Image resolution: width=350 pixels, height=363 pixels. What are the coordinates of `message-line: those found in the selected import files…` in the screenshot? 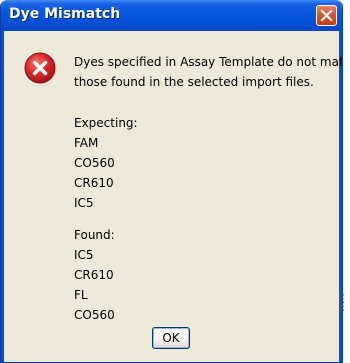 It's located at (194, 82).